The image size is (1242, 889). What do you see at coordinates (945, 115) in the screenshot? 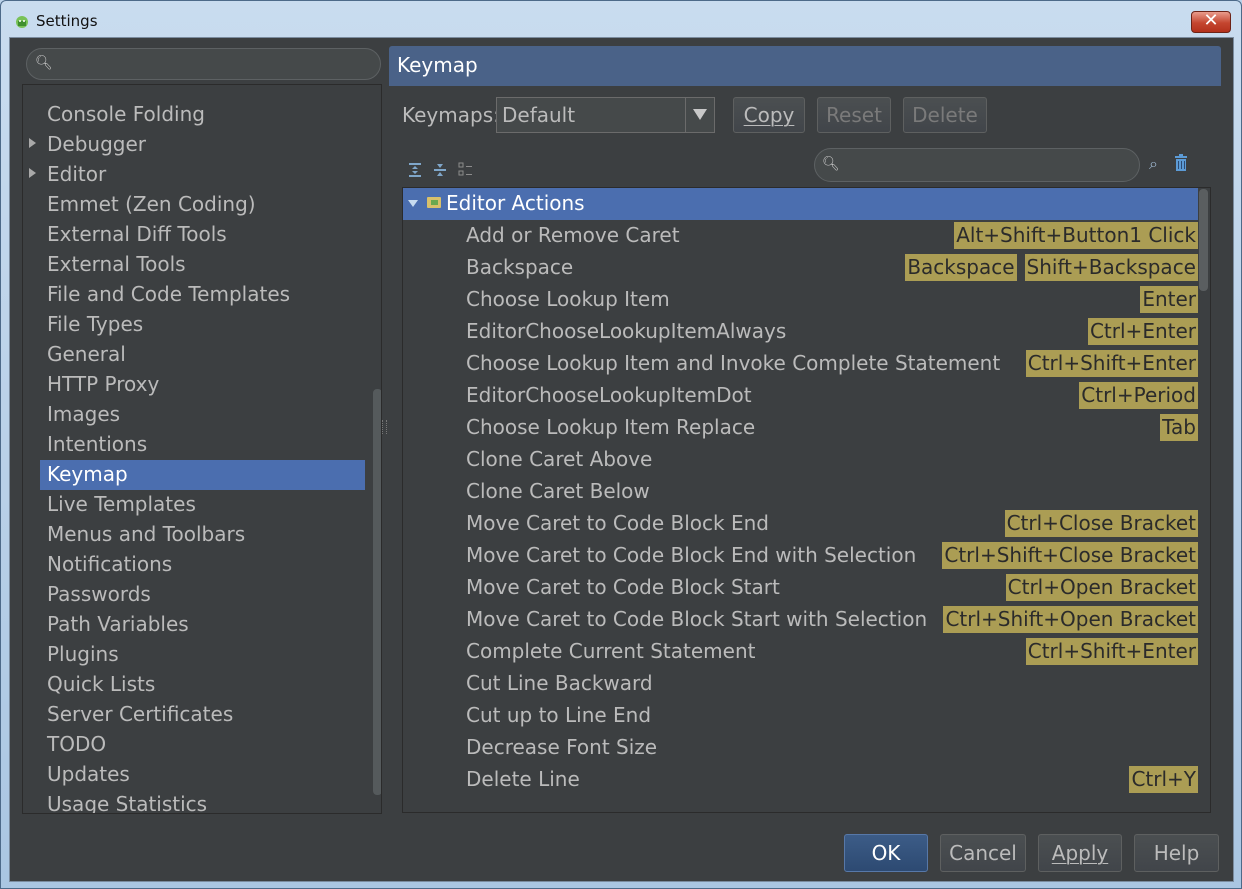
I see `delete-button: Delete` at bounding box center [945, 115].